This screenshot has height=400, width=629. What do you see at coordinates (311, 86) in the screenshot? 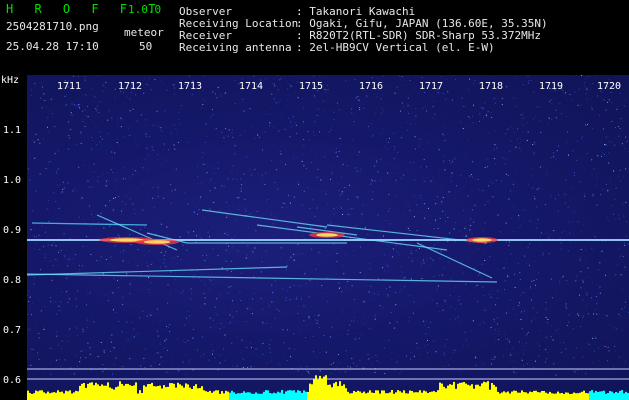
I see `x-tick-label: 1715` at bounding box center [311, 86].